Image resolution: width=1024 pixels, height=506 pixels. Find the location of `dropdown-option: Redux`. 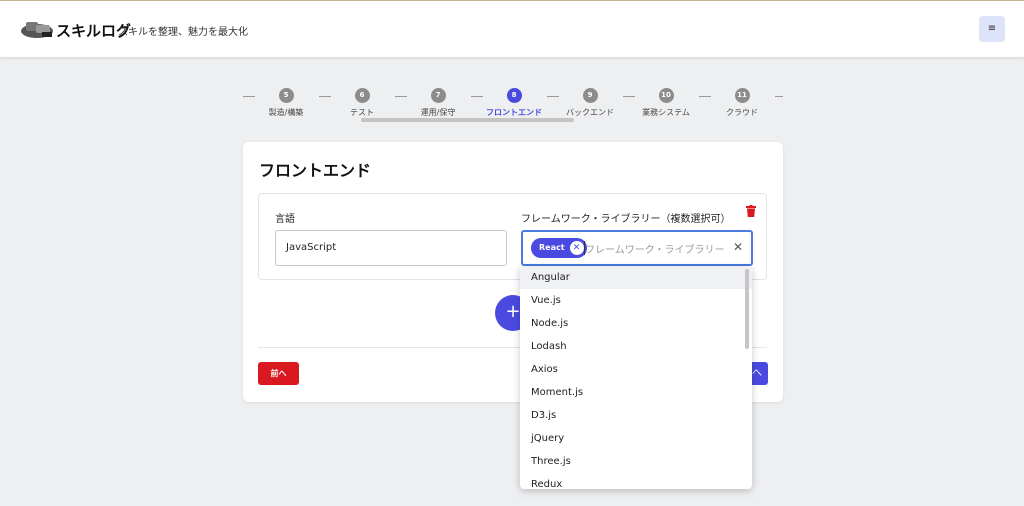

dropdown-option: Redux is located at coordinates (636, 481).